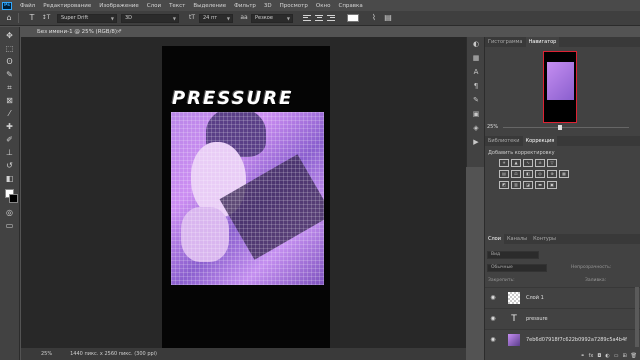 The image size is (640, 360). What do you see at coordinates (476, 100) in the screenshot?
I see `brush-panel-icon: ✎` at bounding box center [476, 100].